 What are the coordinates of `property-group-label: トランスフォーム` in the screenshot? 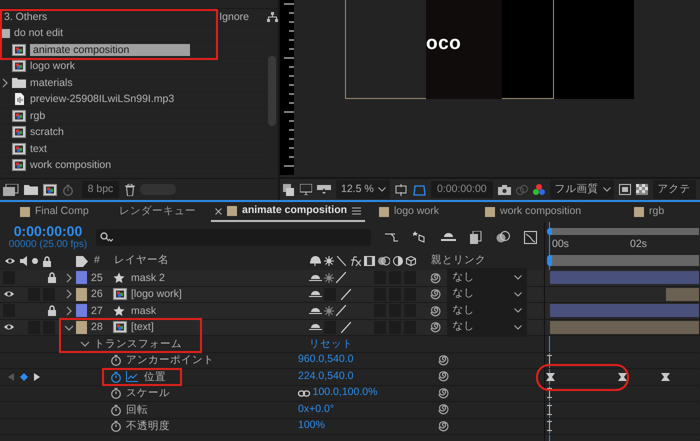 It's located at (138, 344).